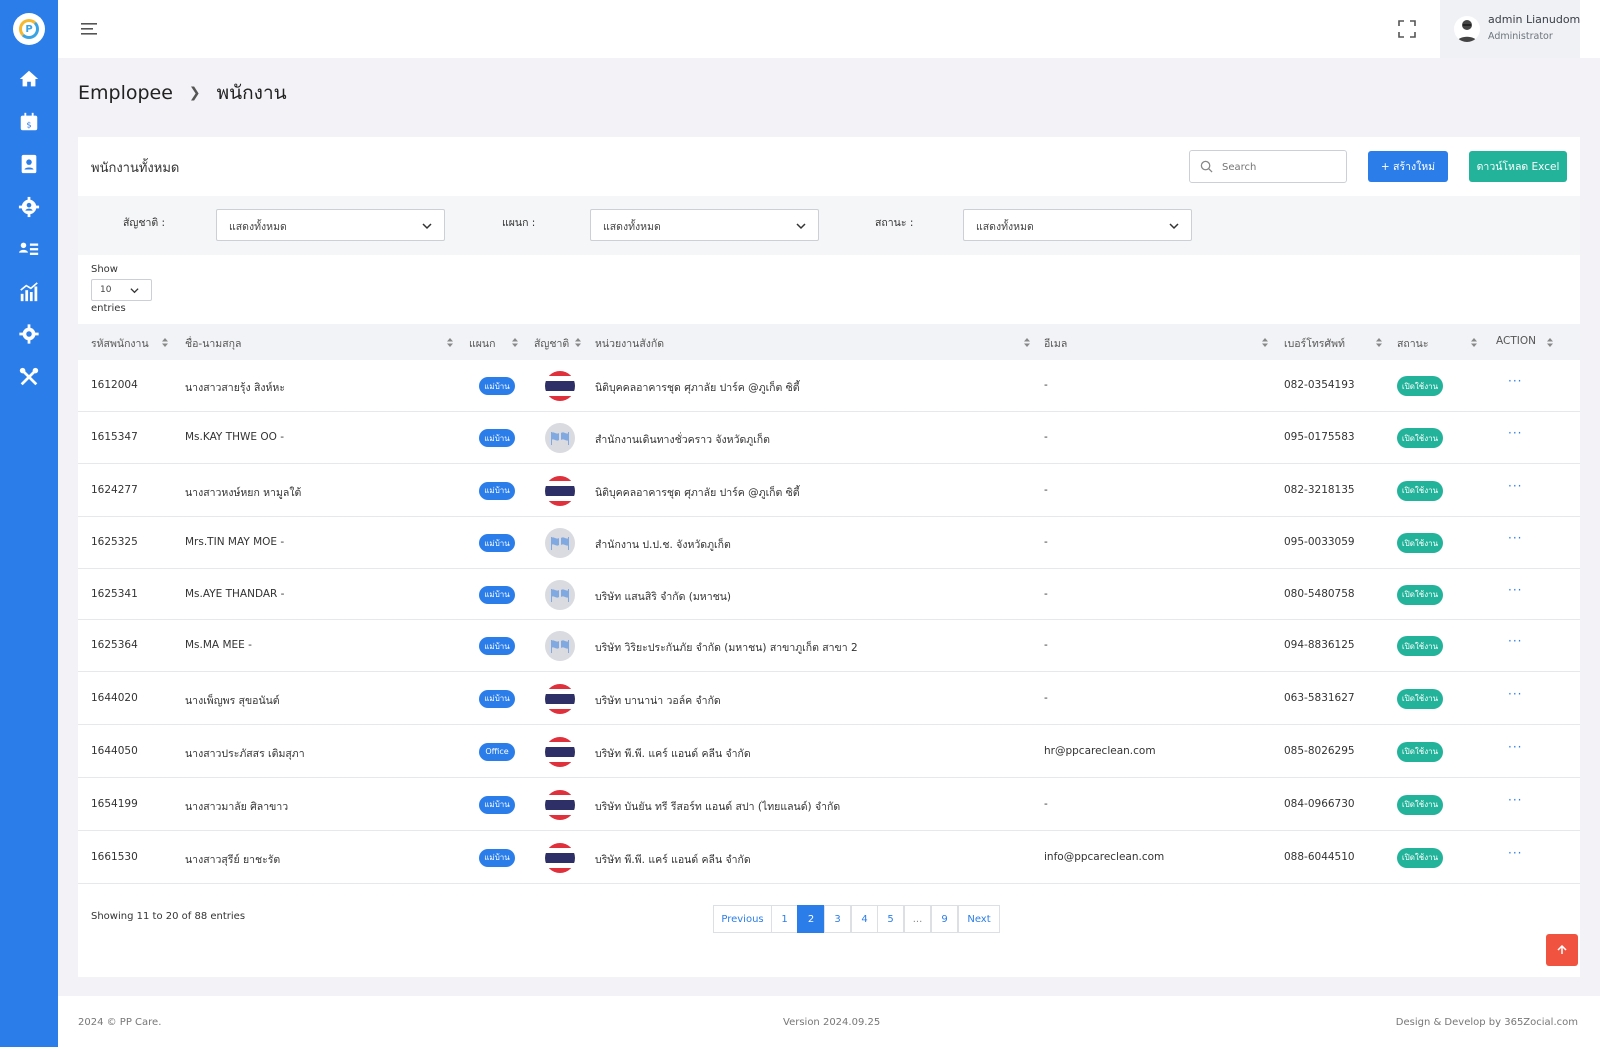 The image size is (1600, 1047). I want to click on app-logo: P, so click(29, 29).